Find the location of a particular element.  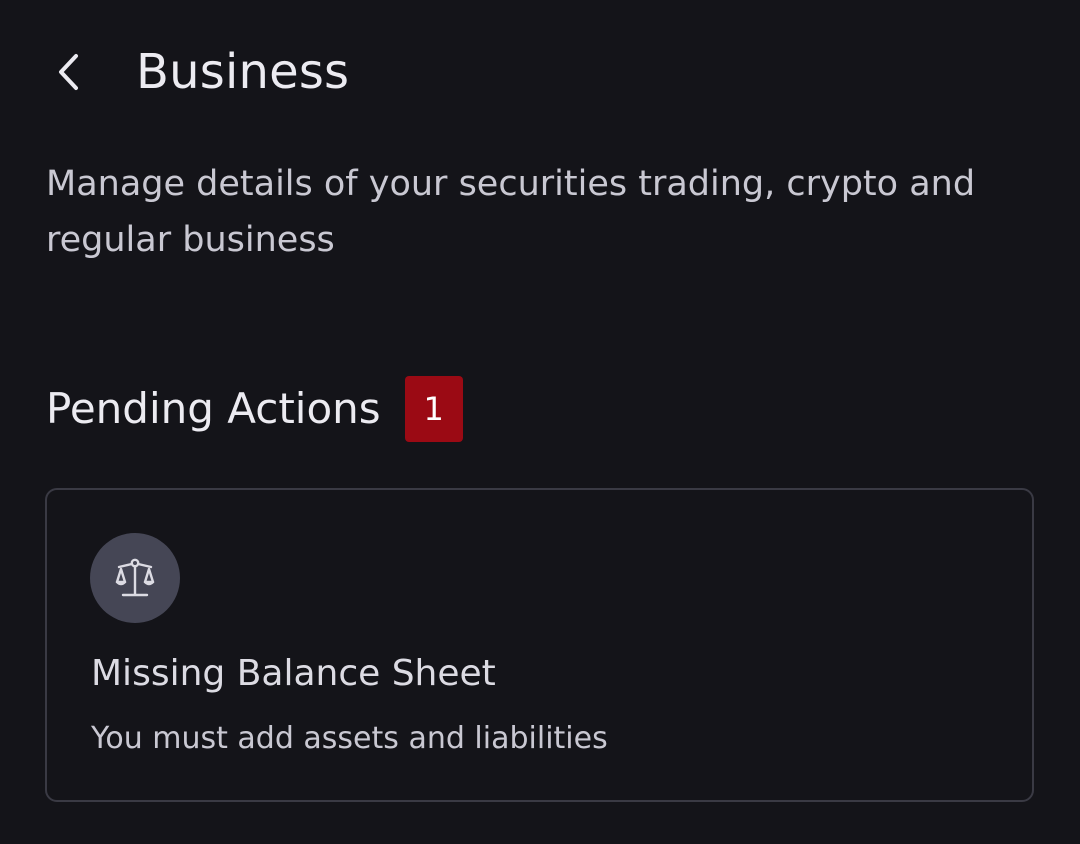

page-title: Business is located at coordinates (243, 72).